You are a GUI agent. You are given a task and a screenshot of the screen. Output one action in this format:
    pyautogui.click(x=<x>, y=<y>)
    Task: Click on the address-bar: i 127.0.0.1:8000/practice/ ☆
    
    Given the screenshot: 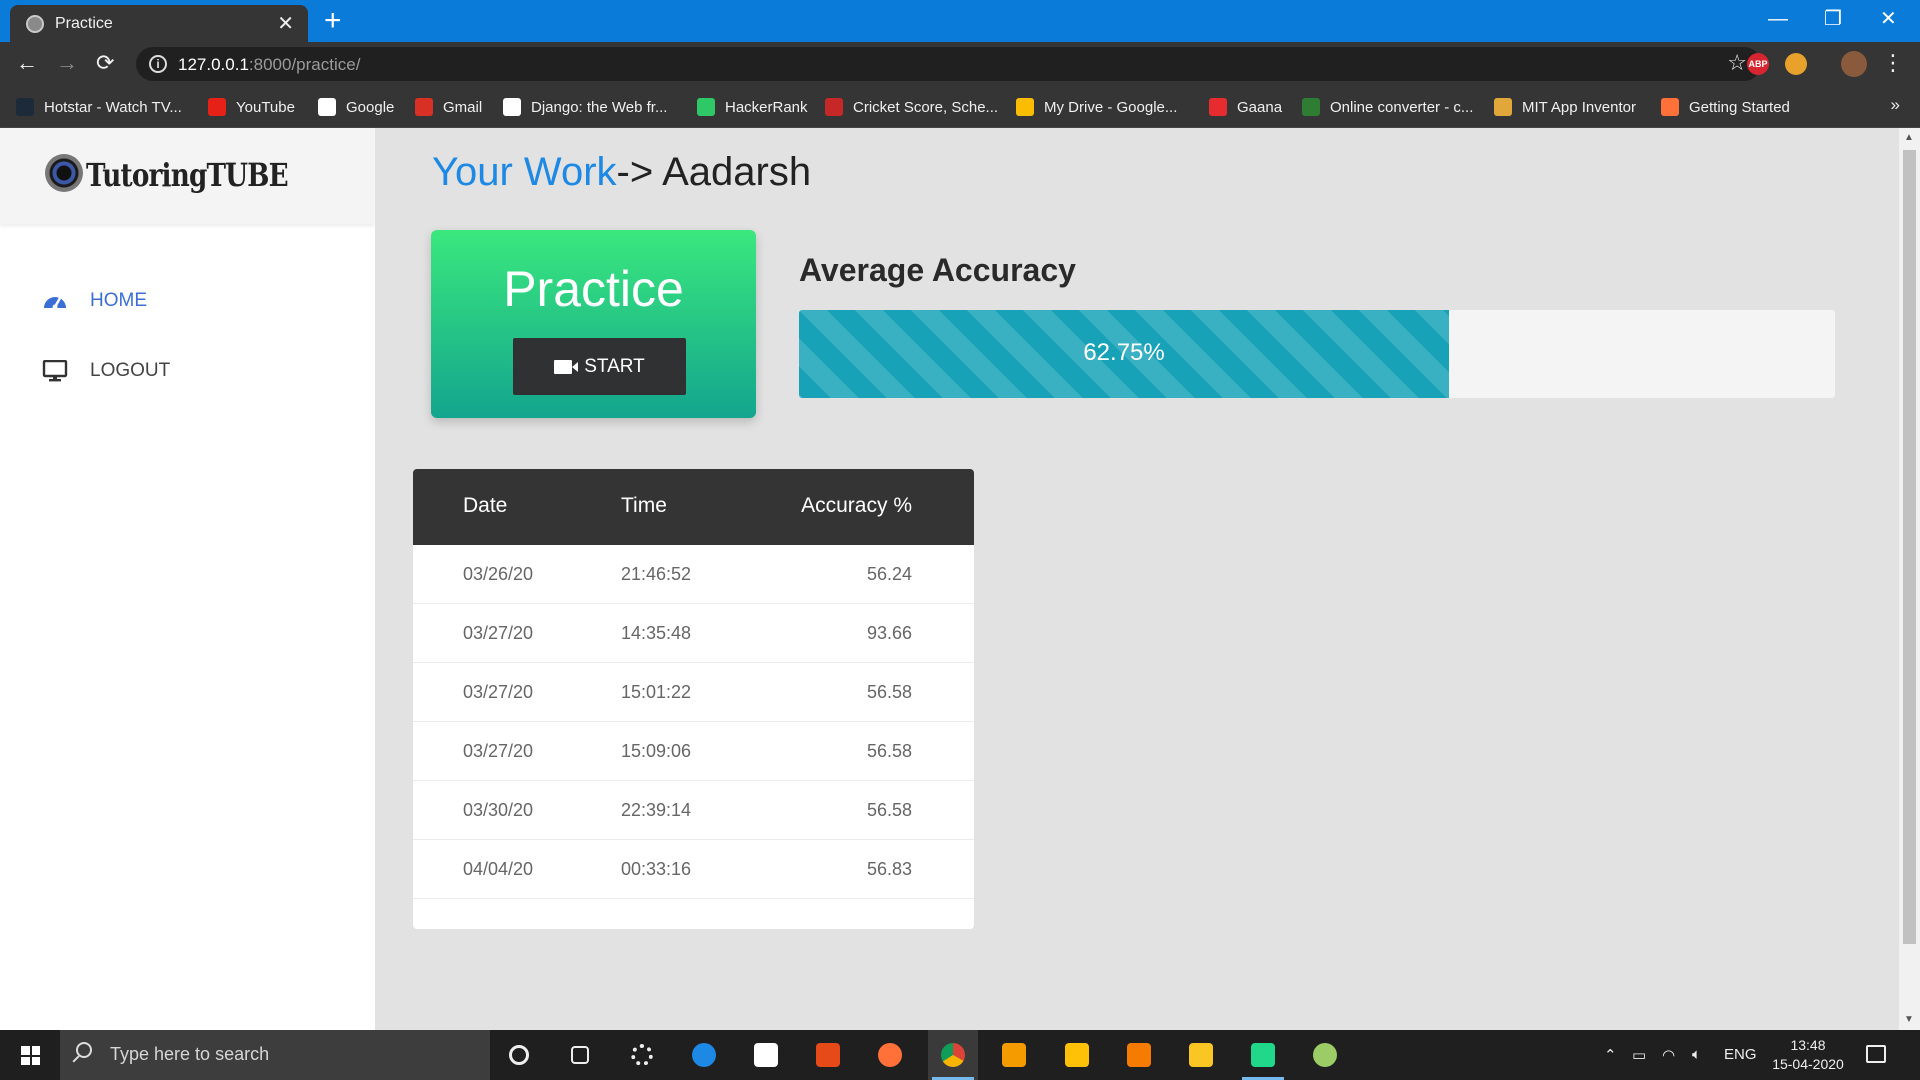 What is the action you would take?
    pyautogui.click(x=948, y=64)
    